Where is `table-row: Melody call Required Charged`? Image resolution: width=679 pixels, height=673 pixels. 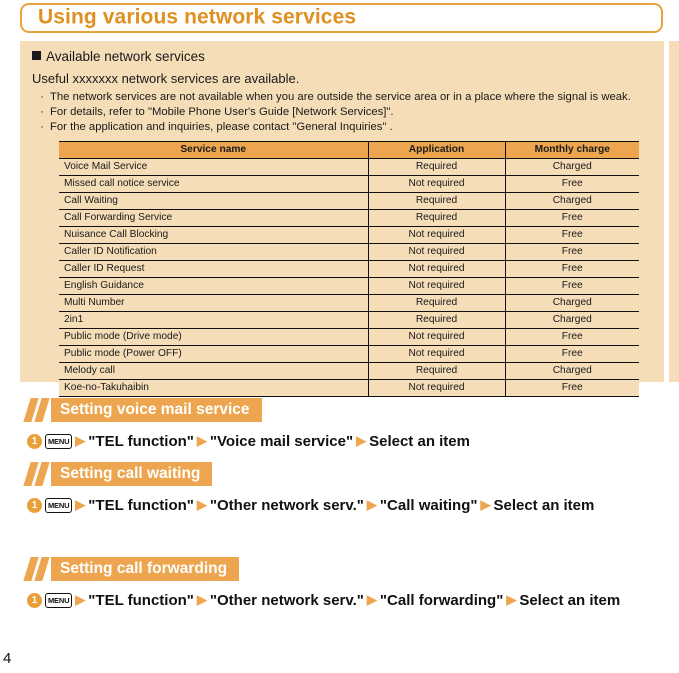
table-row: Melody call Required Charged is located at coordinates (349, 371).